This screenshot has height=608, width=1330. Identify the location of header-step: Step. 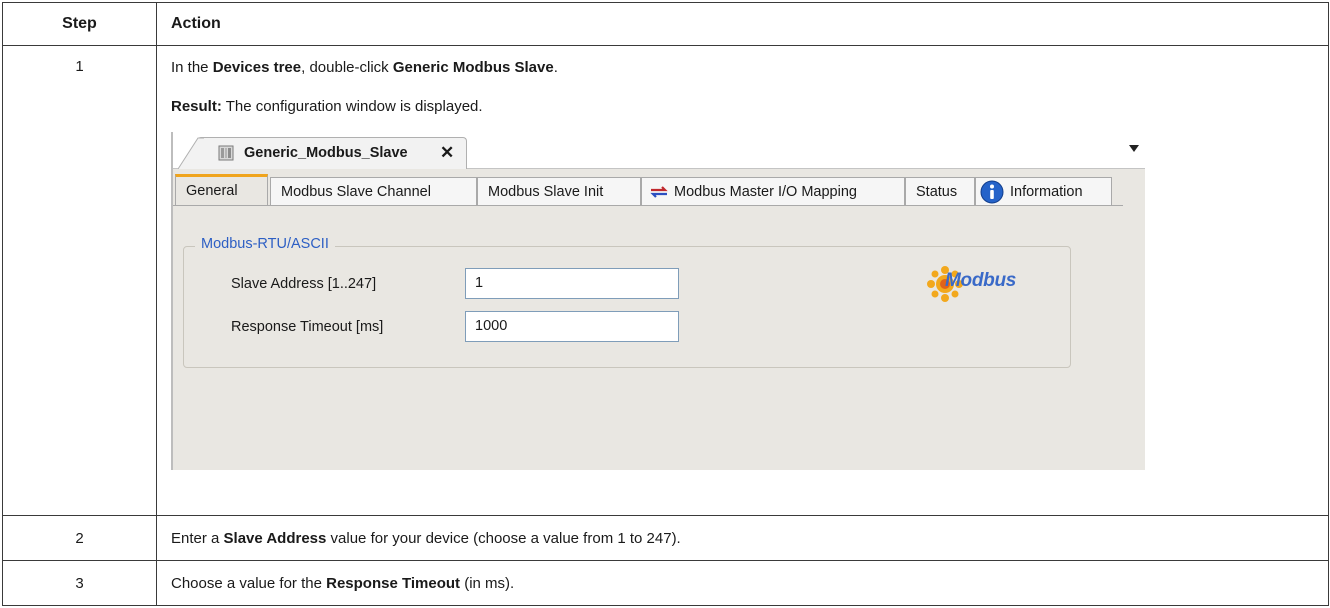
(79, 24).